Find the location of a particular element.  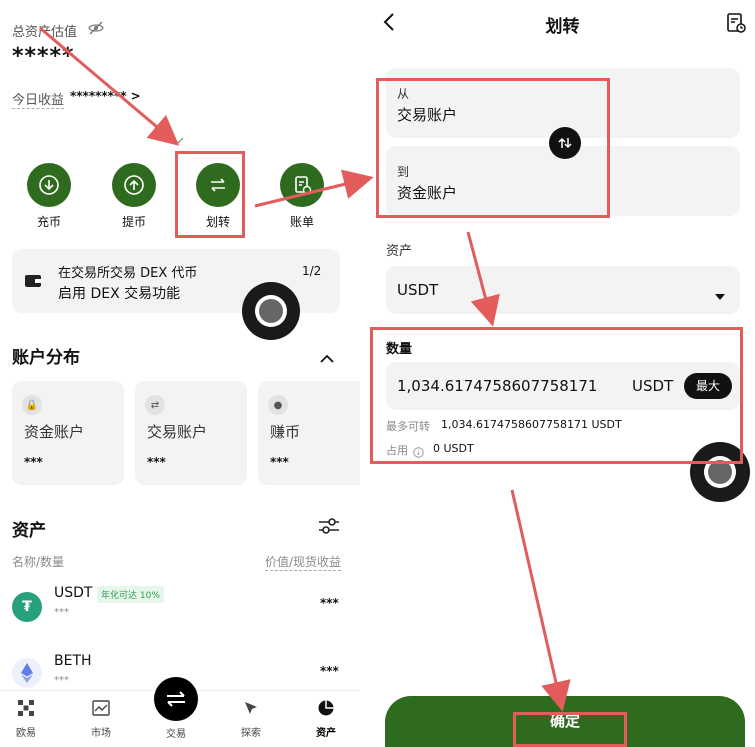

arrow-to-amount is located at coordinates (483, 279).